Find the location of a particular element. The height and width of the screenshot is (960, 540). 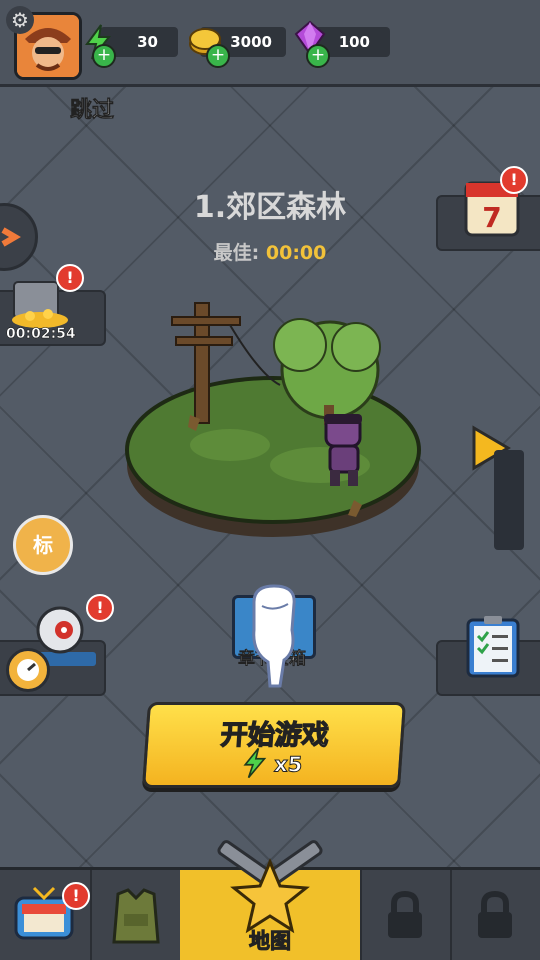

start-cost-value: x5 is located at coordinates (288, 764).